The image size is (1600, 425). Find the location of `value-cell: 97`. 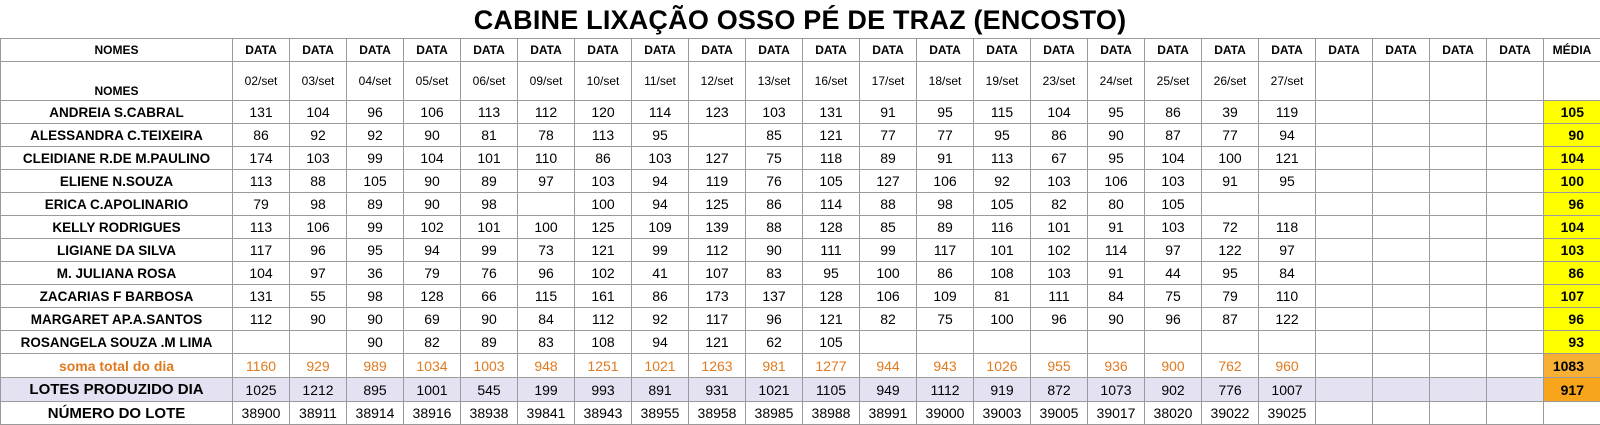

value-cell: 97 is located at coordinates (546, 181).